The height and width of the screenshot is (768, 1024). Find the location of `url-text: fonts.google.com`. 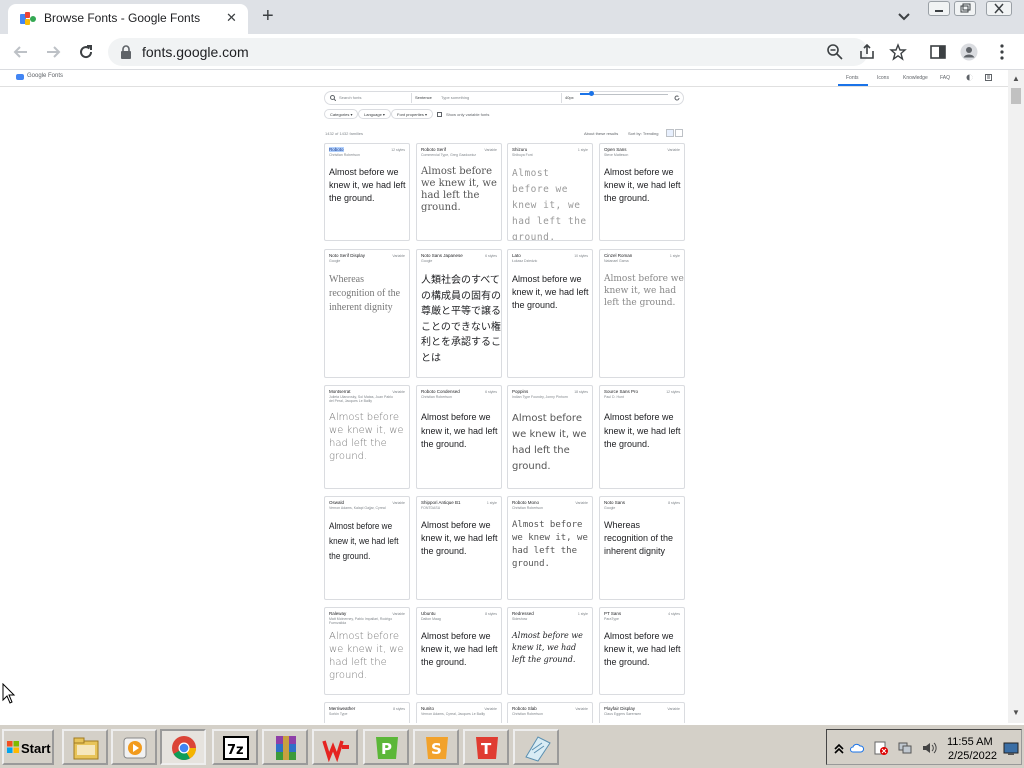

url-text: fonts.google.com is located at coordinates (195, 52).